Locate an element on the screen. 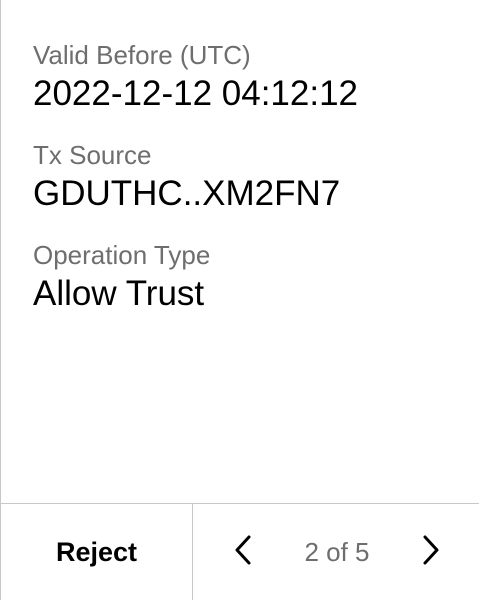 The height and width of the screenshot is (600, 480). page-indicator: 2 of 5 is located at coordinates (337, 551).